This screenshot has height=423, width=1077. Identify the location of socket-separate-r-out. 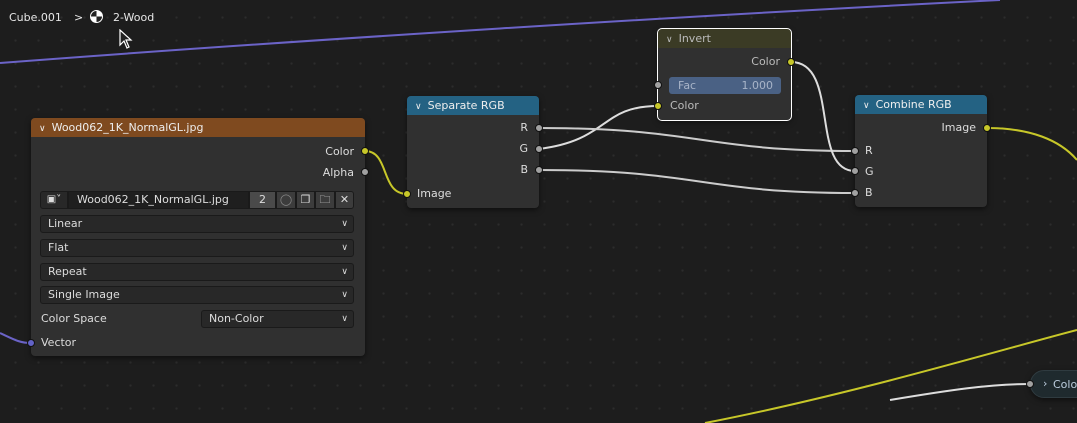
(539, 128).